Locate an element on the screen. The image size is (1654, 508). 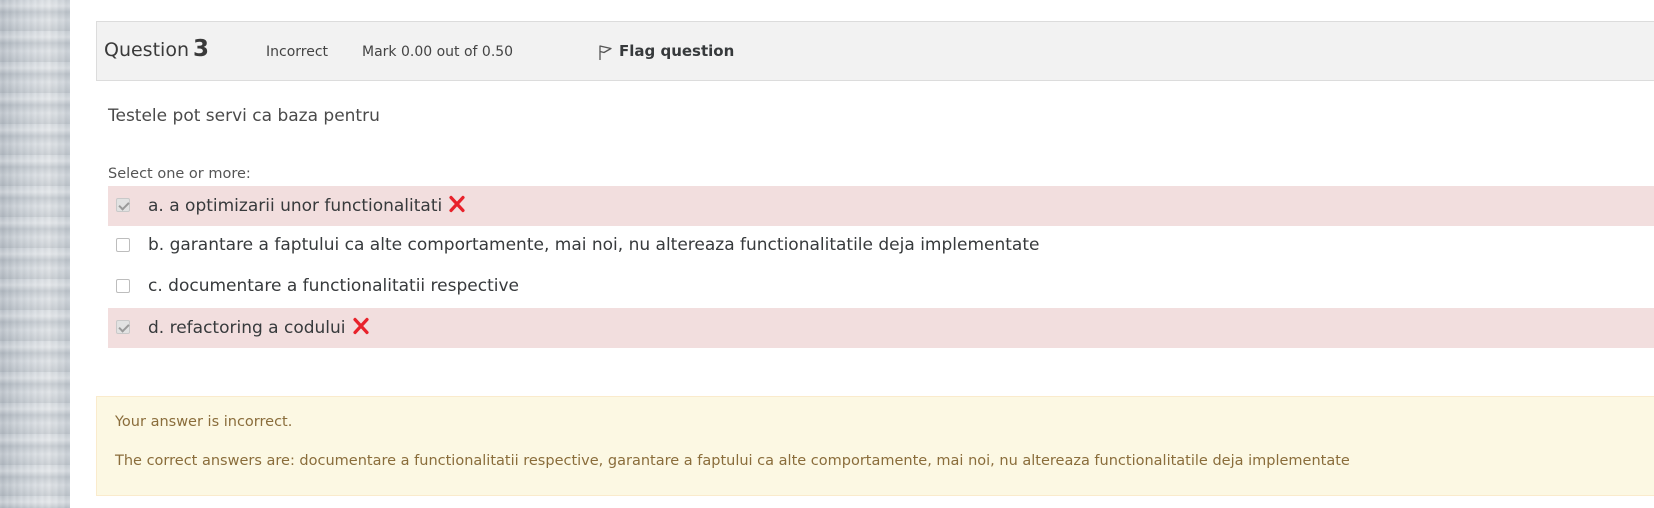
answer-checkbox-a is located at coordinates (123, 205).